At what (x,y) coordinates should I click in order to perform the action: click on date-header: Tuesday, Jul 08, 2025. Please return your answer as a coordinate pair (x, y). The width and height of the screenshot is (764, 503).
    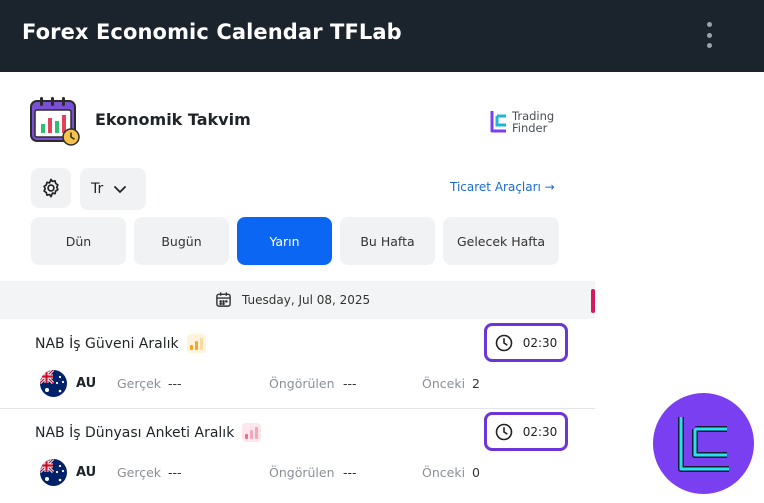
    Looking at the image, I should click on (297, 300).